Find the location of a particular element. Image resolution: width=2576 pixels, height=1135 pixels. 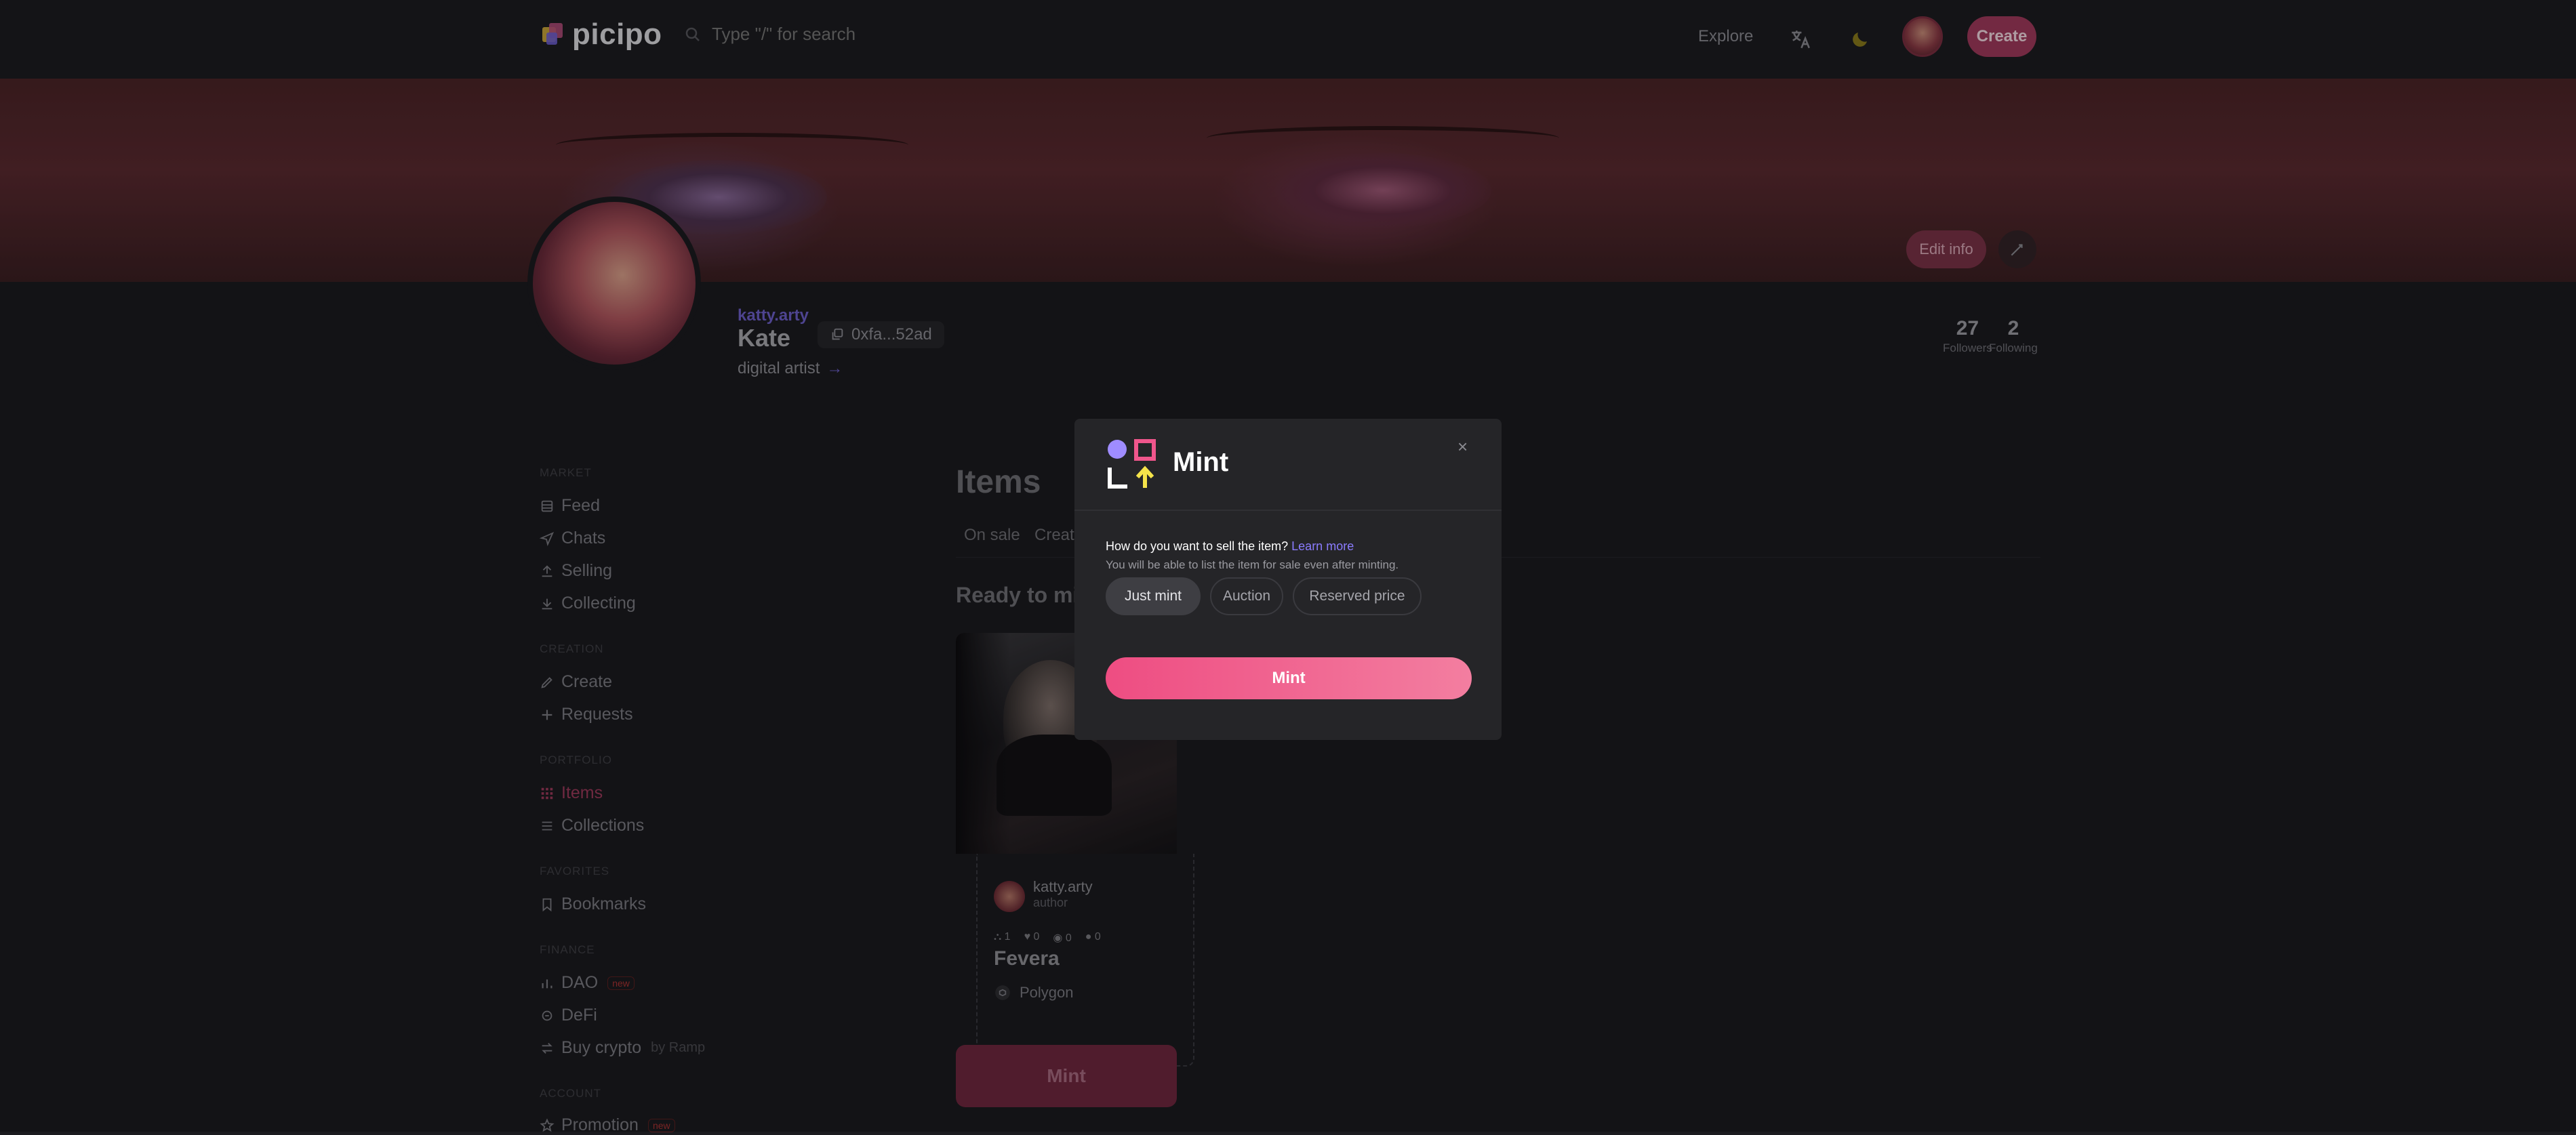

close-icon: × is located at coordinates (1462, 446).